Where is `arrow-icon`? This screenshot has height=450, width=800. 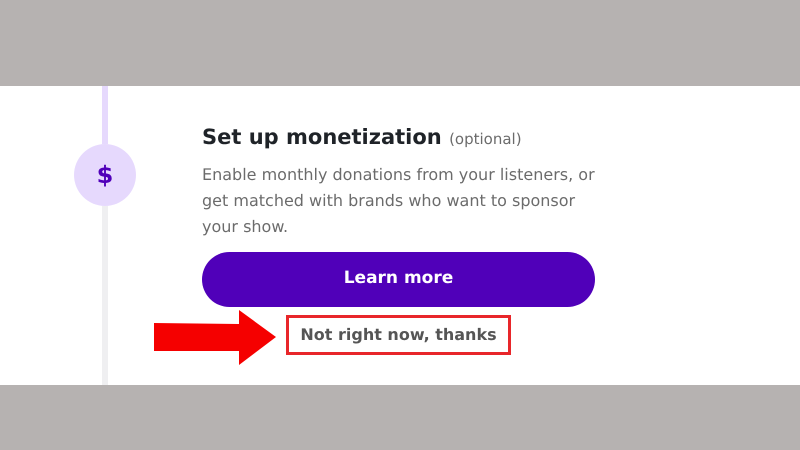
arrow-icon is located at coordinates (215, 337).